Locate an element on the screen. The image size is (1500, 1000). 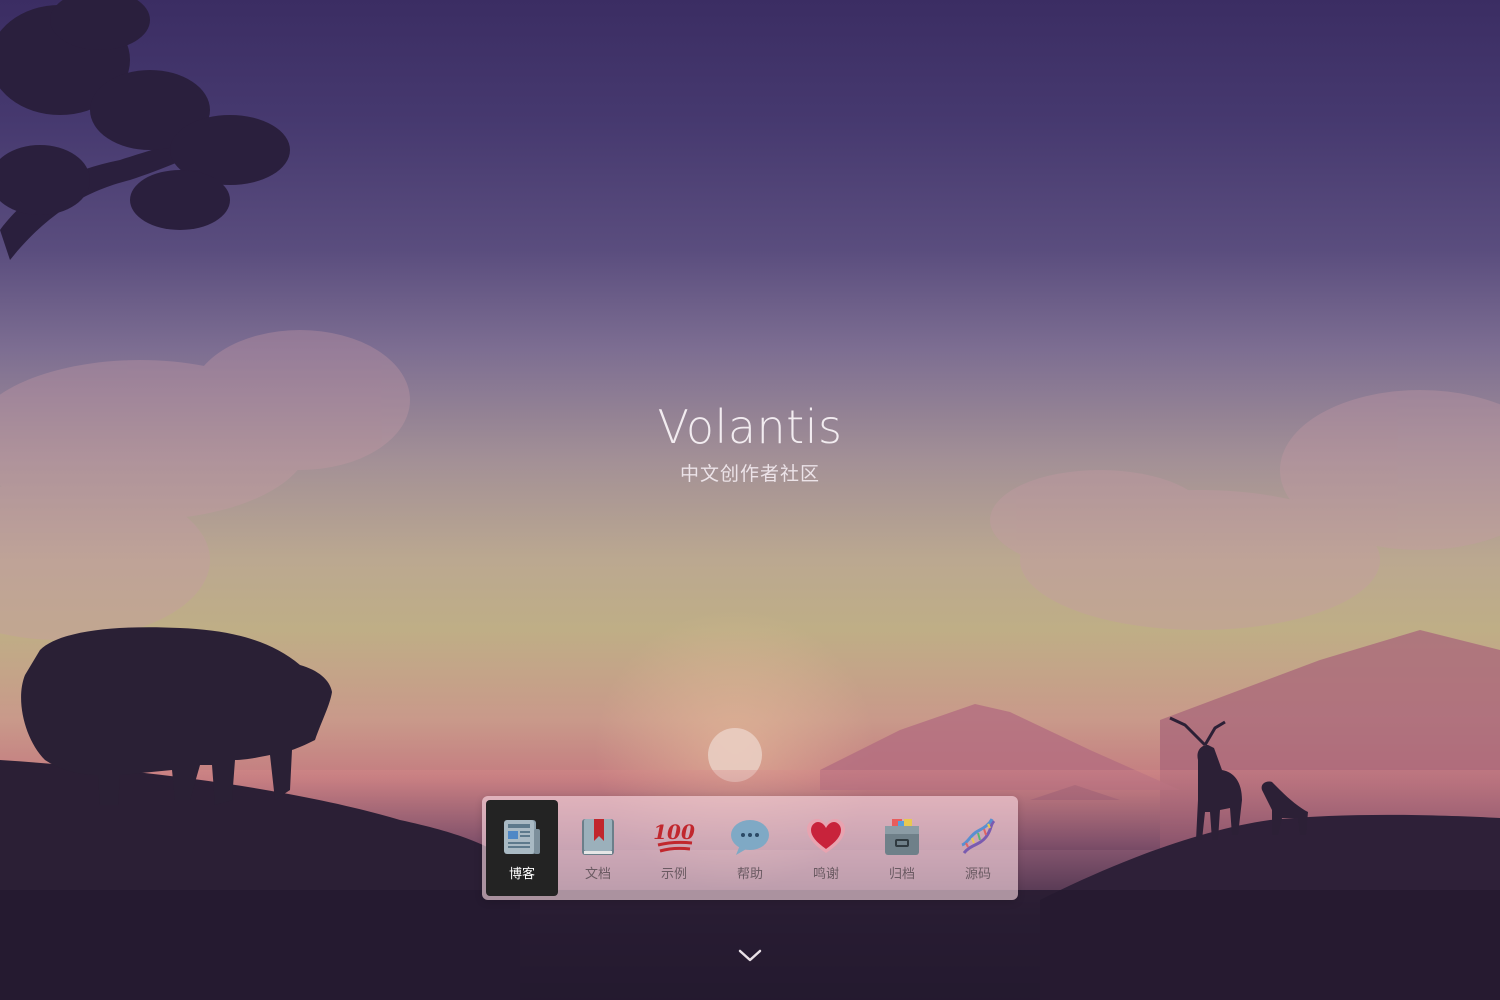
menu-item-label: 归档 is located at coordinates (901, 874).